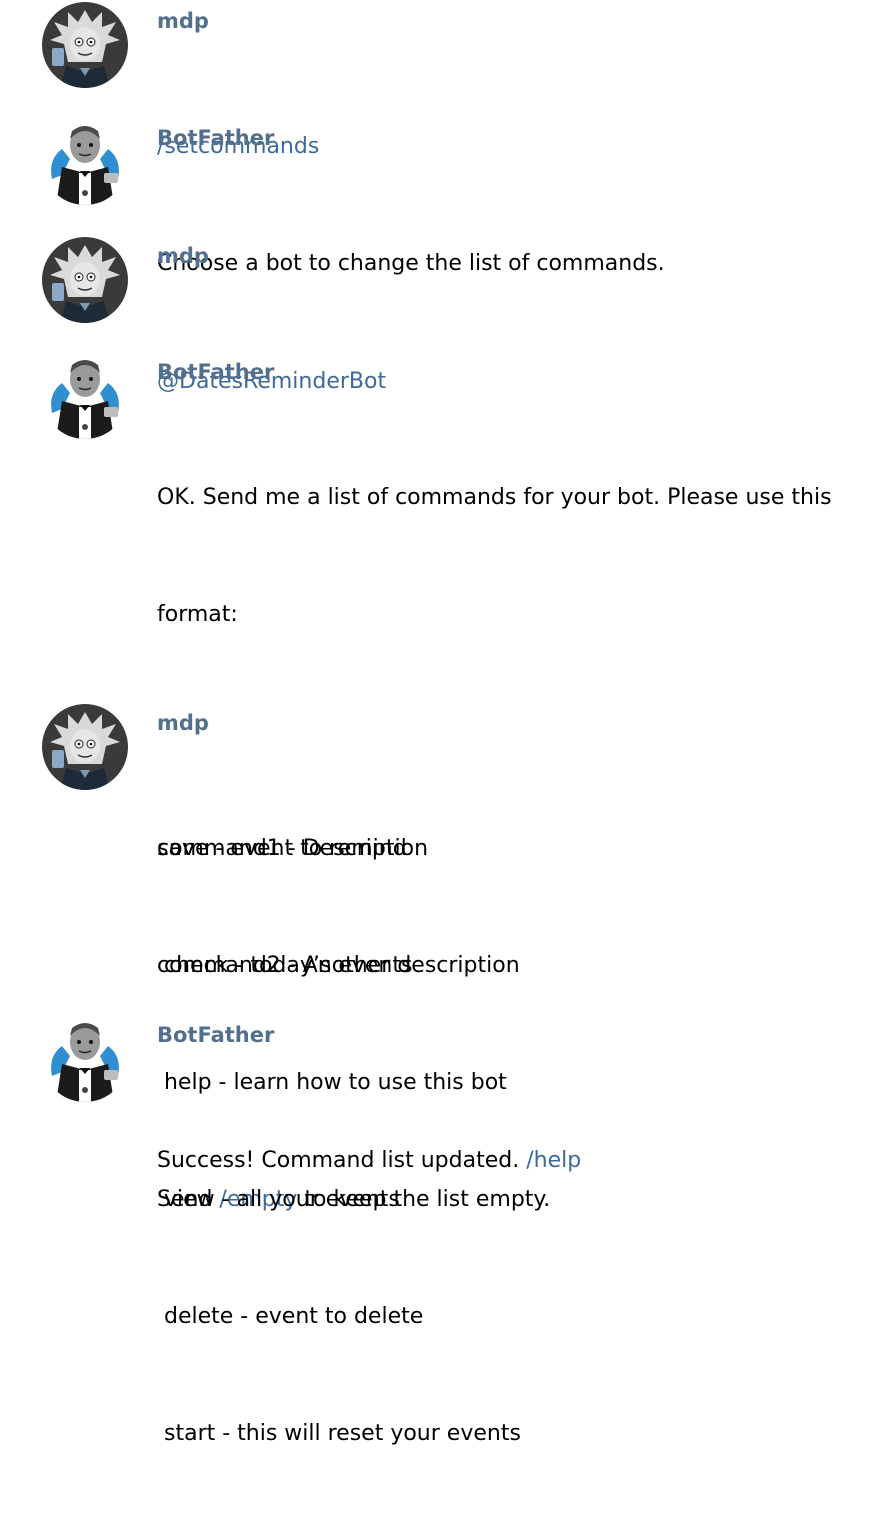 This screenshot has height=1531, width=892. I want to click on message-text-segment: Success! Command list updated., so click(342, 1160).